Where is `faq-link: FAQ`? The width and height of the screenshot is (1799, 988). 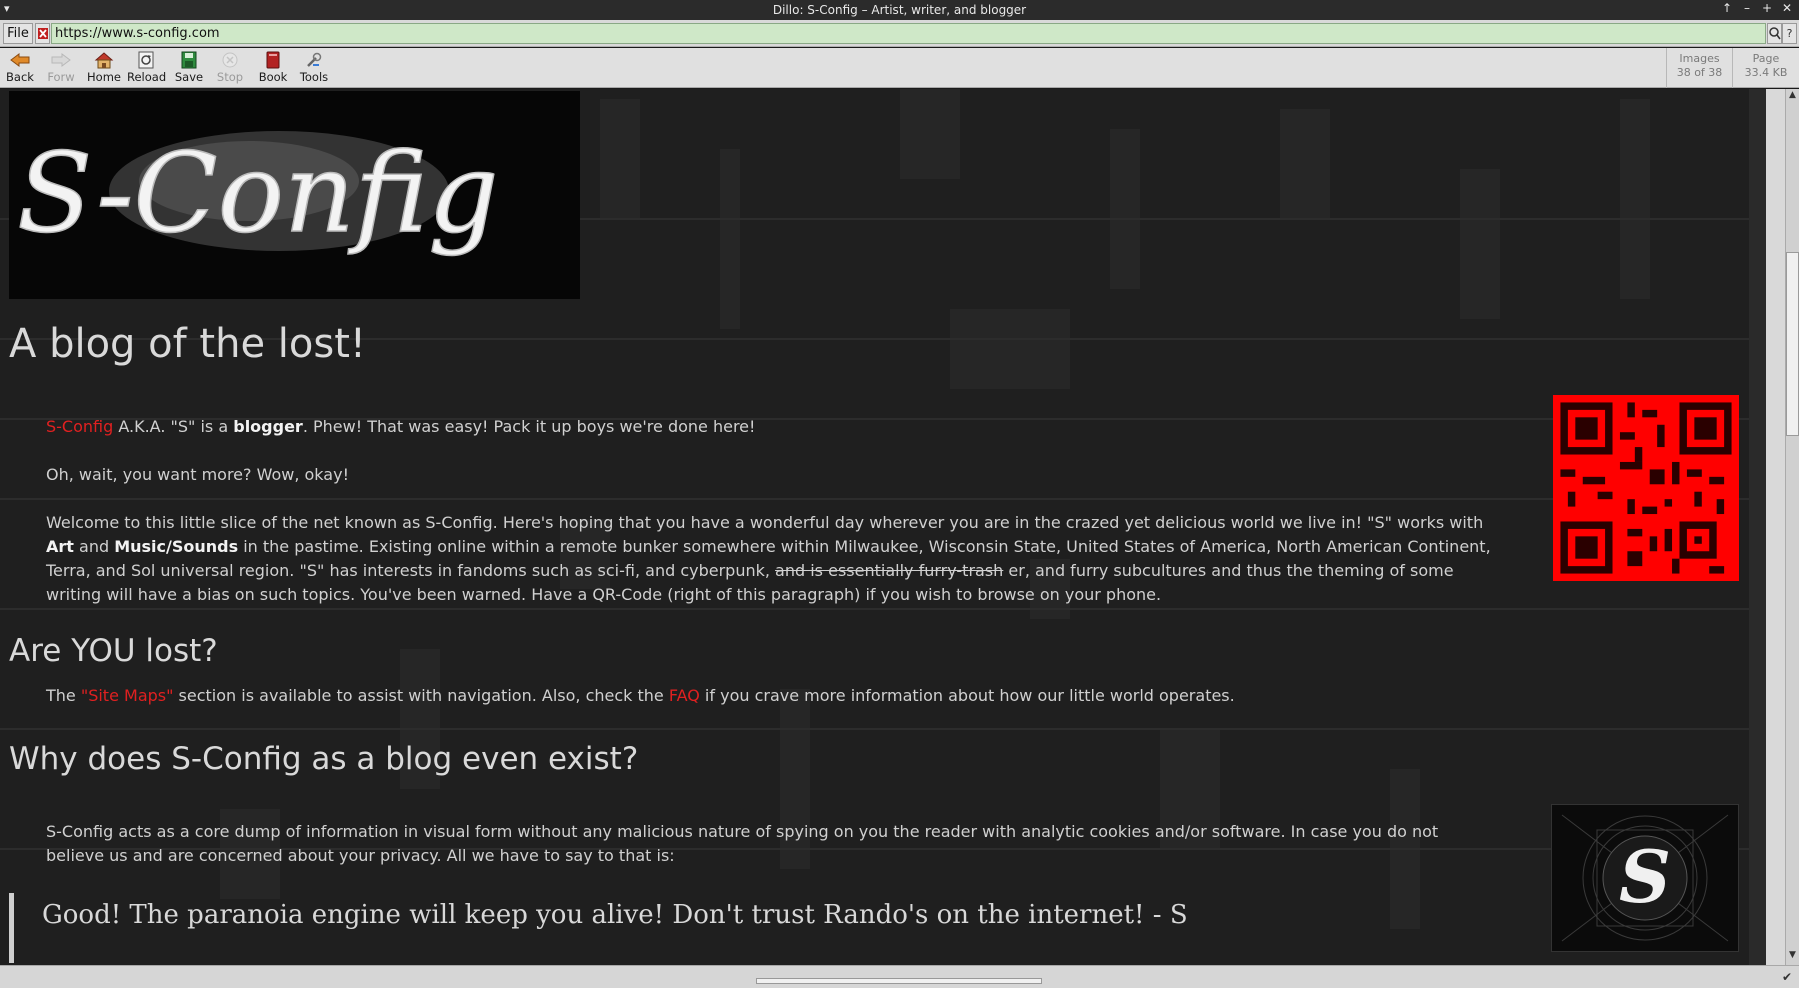
faq-link: FAQ is located at coordinates (684, 695).